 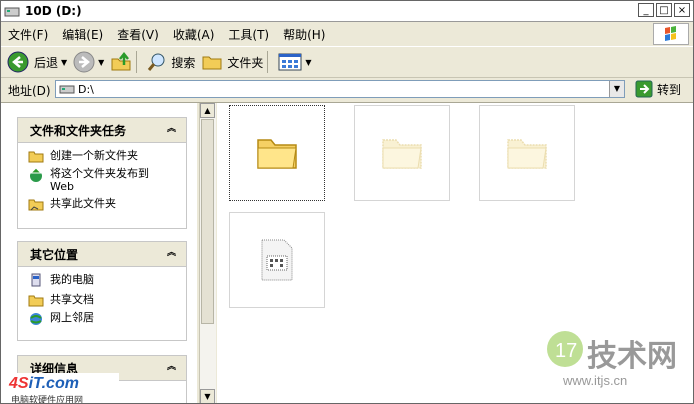 I want to click on watermark-logo-right: 17 技术网 www.itjs.cn, so click(x=614, y=361).